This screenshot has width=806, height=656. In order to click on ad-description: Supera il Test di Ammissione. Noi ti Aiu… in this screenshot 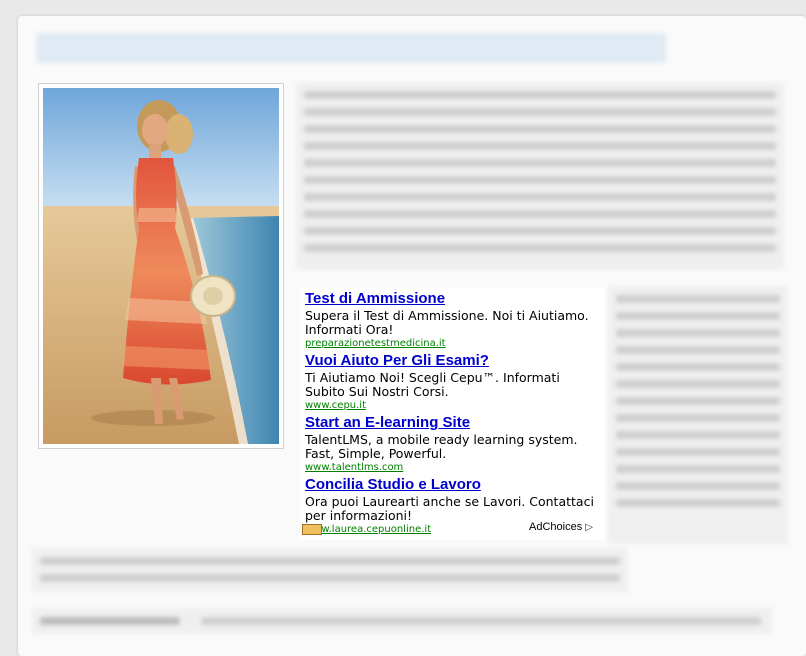, I will do `click(447, 322)`.